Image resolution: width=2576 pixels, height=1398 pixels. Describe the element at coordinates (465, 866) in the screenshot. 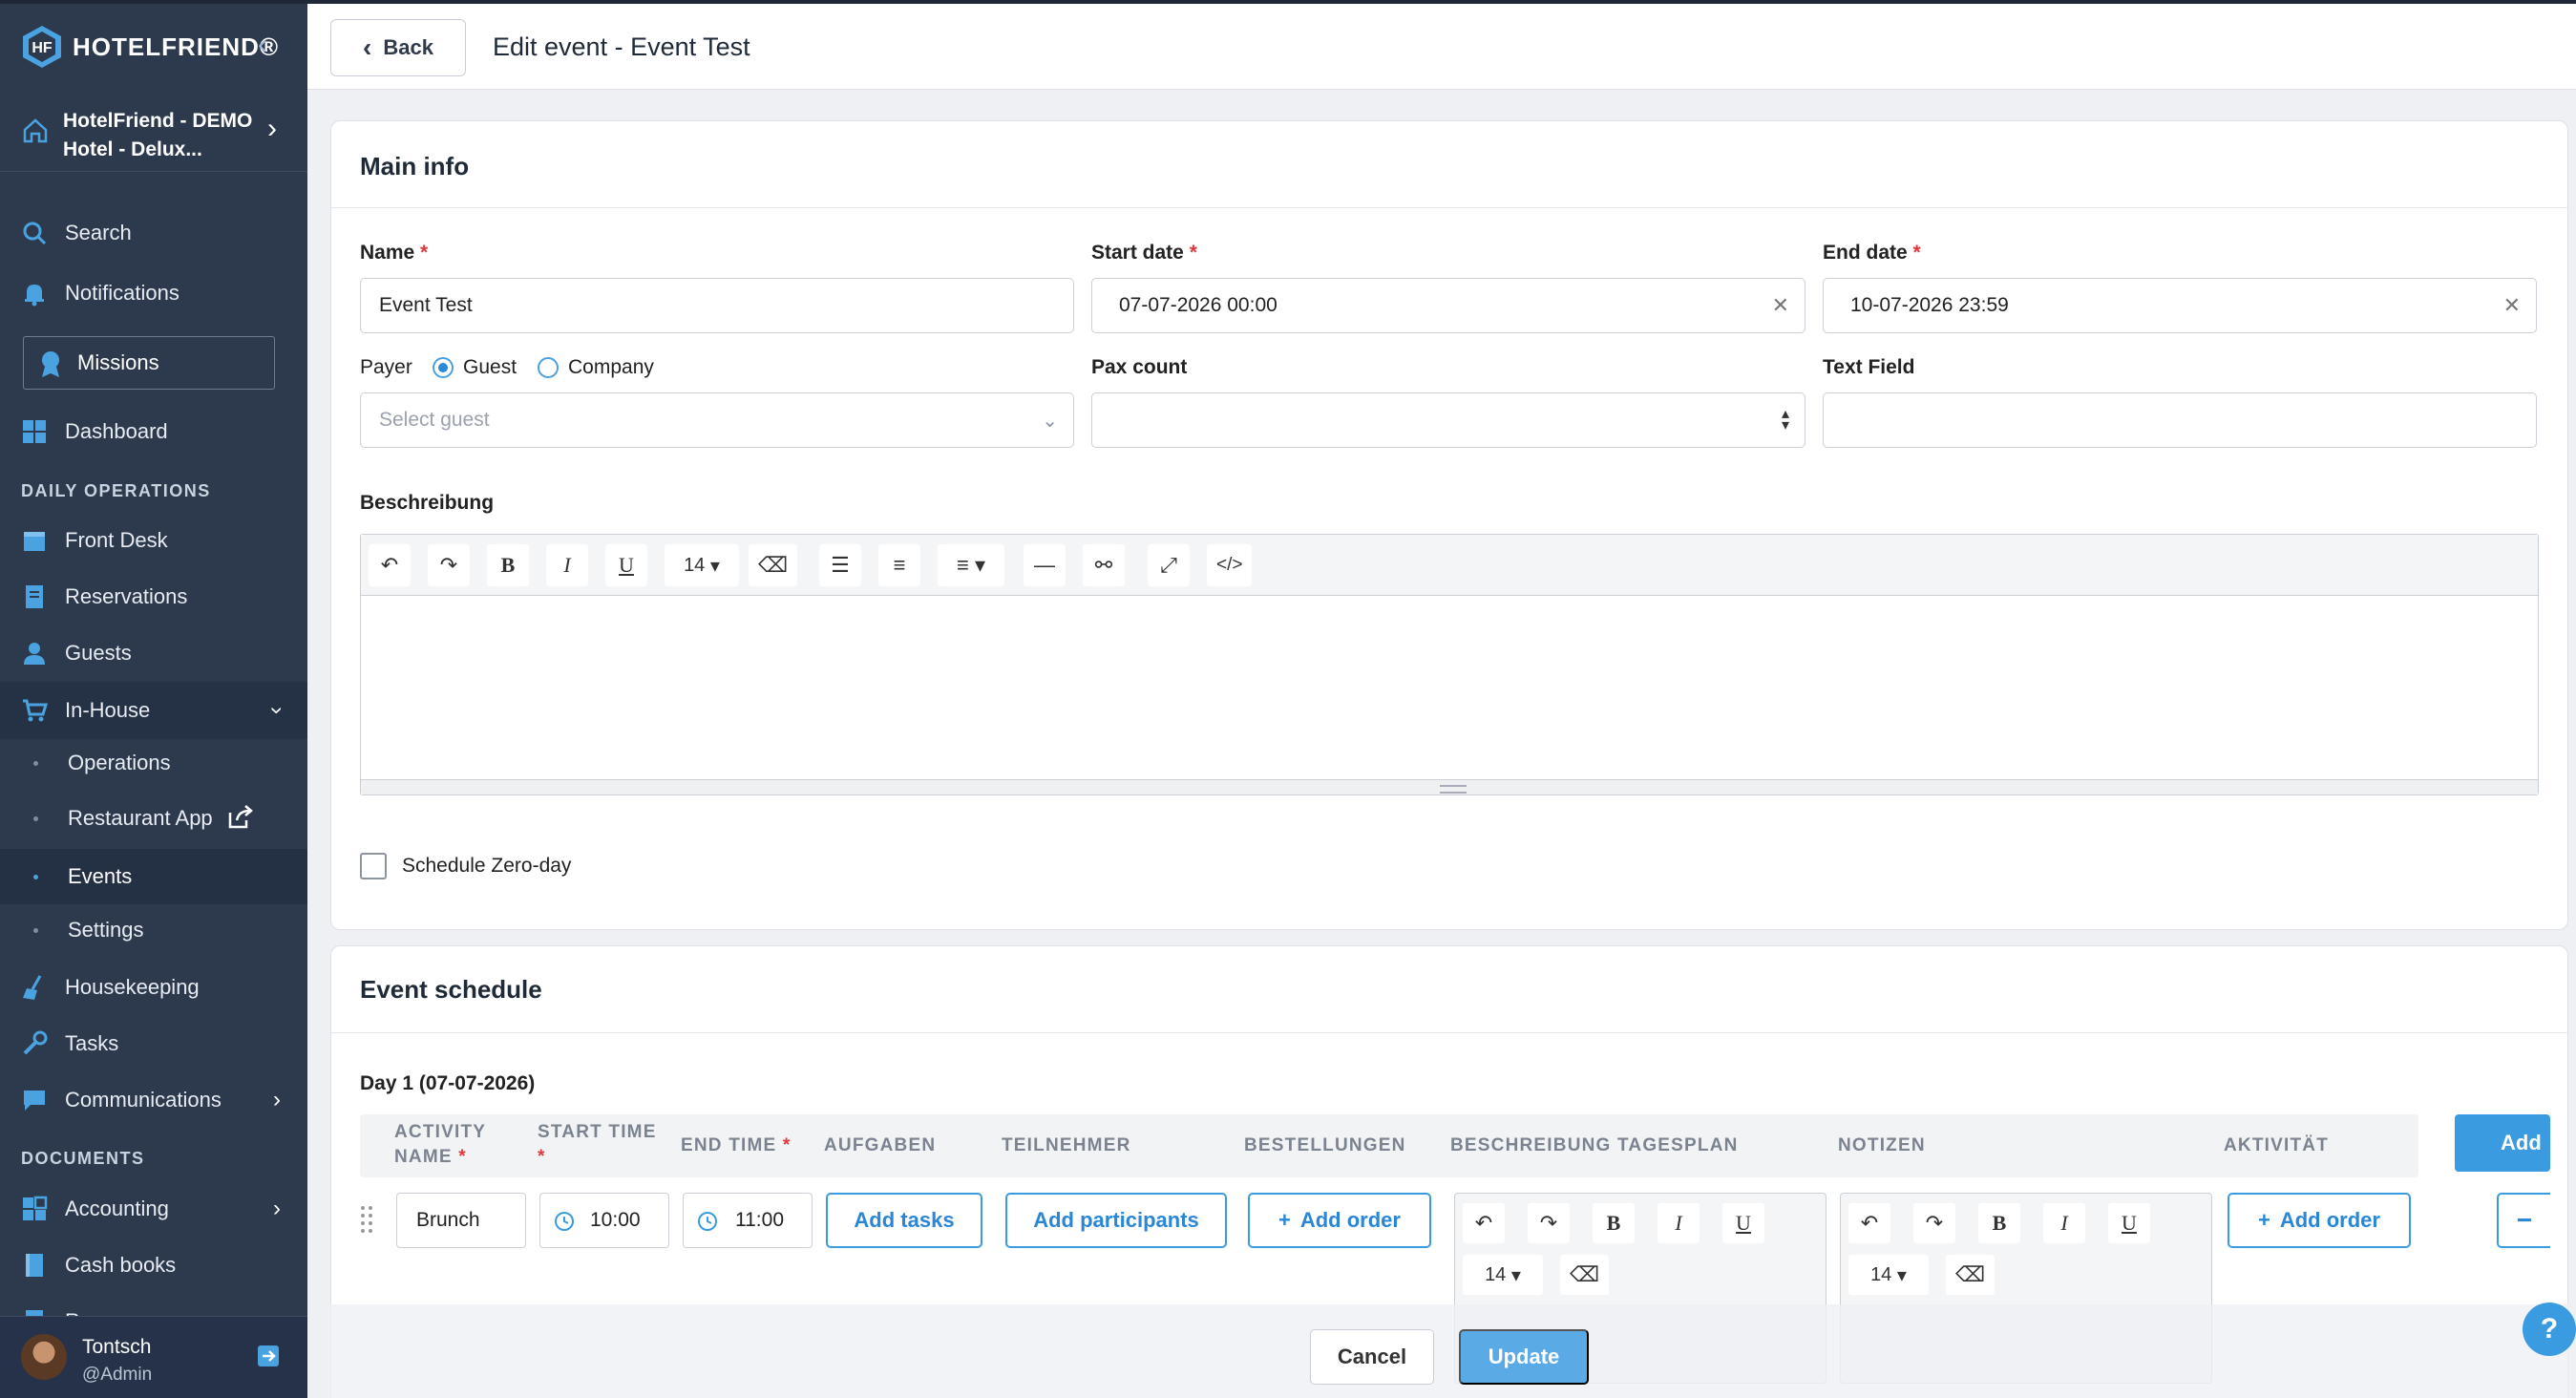

I see `schedule-zero-day-checkbox: Schedule Zero-day` at that location.